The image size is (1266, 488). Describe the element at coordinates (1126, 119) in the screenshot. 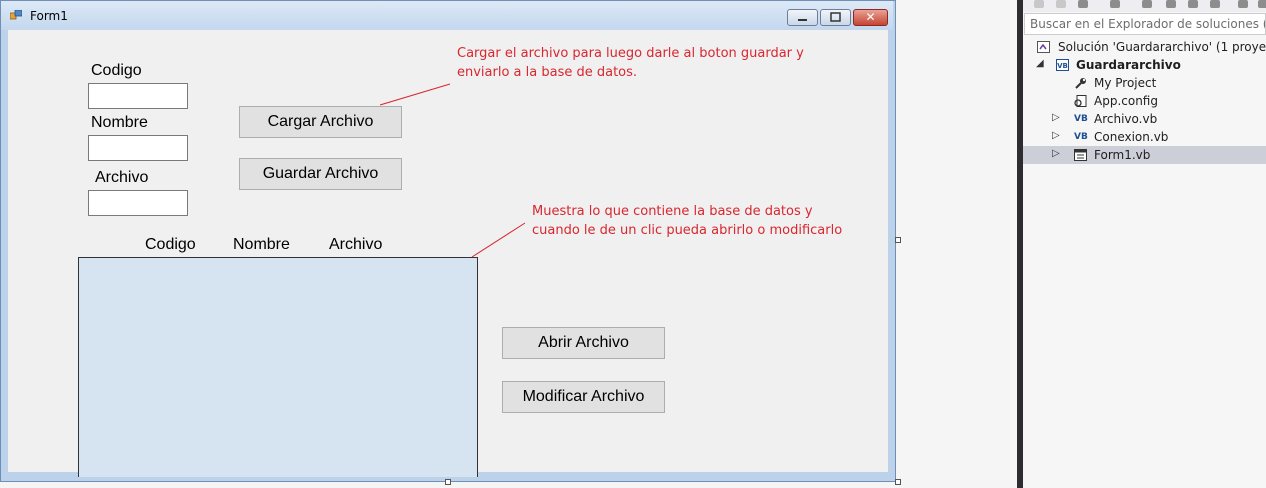

I see `tree-item-label: Archivo.vb` at that location.